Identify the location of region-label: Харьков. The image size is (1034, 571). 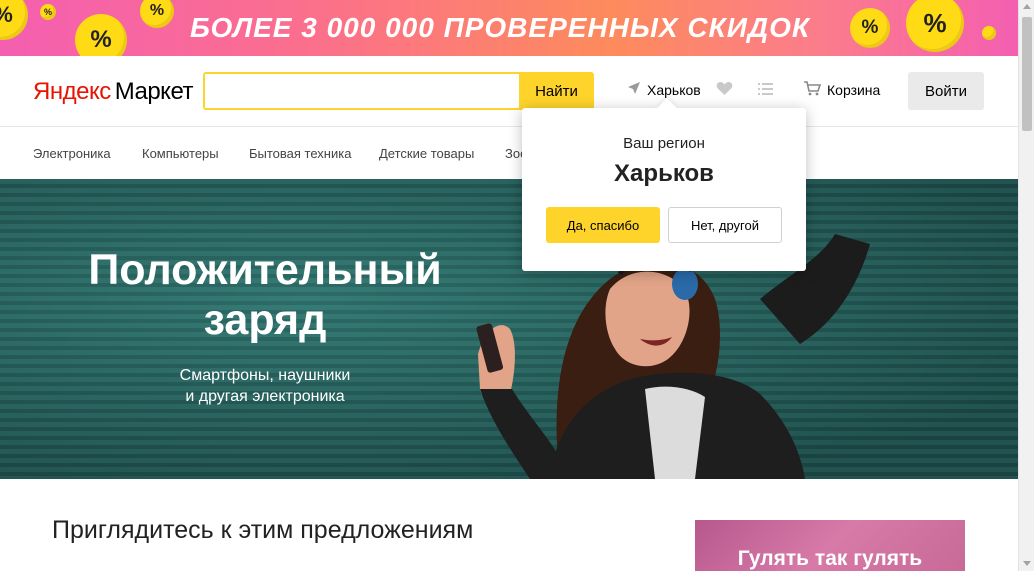
(674, 89).